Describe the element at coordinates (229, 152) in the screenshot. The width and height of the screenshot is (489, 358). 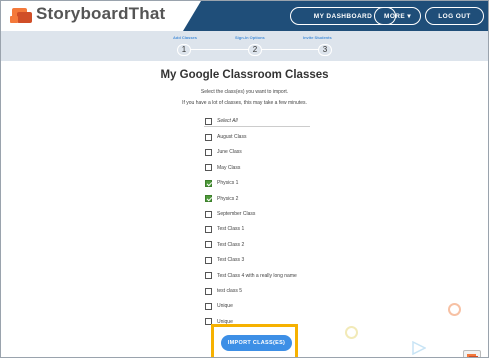
I see `class-label: June Class` at that location.